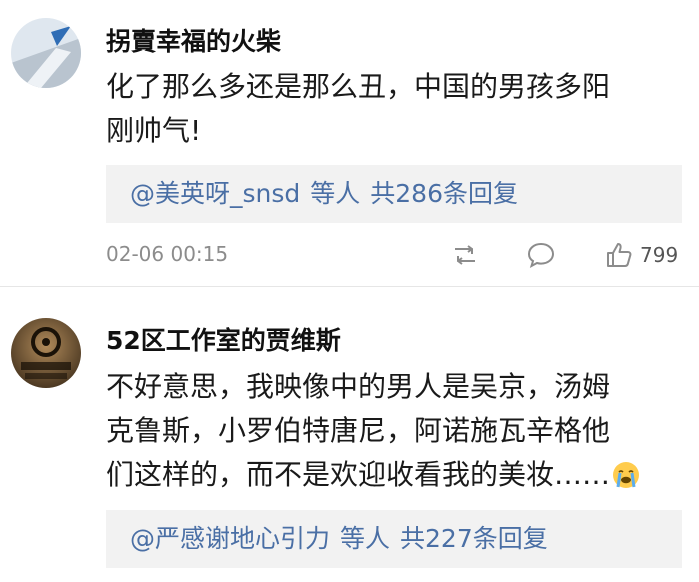 The height and width of the screenshot is (582, 699). What do you see at coordinates (215, 193) in the screenshot?
I see `reply-mention: @美英呀_snsd` at bounding box center [215, 193].